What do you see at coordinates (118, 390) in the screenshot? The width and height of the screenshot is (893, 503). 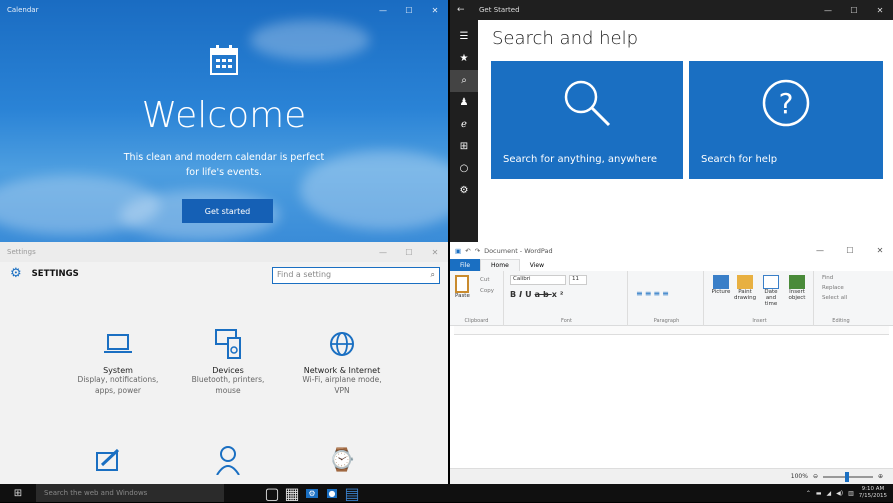 I see `category-desc: apps, power` at bounding box center [118, 390].